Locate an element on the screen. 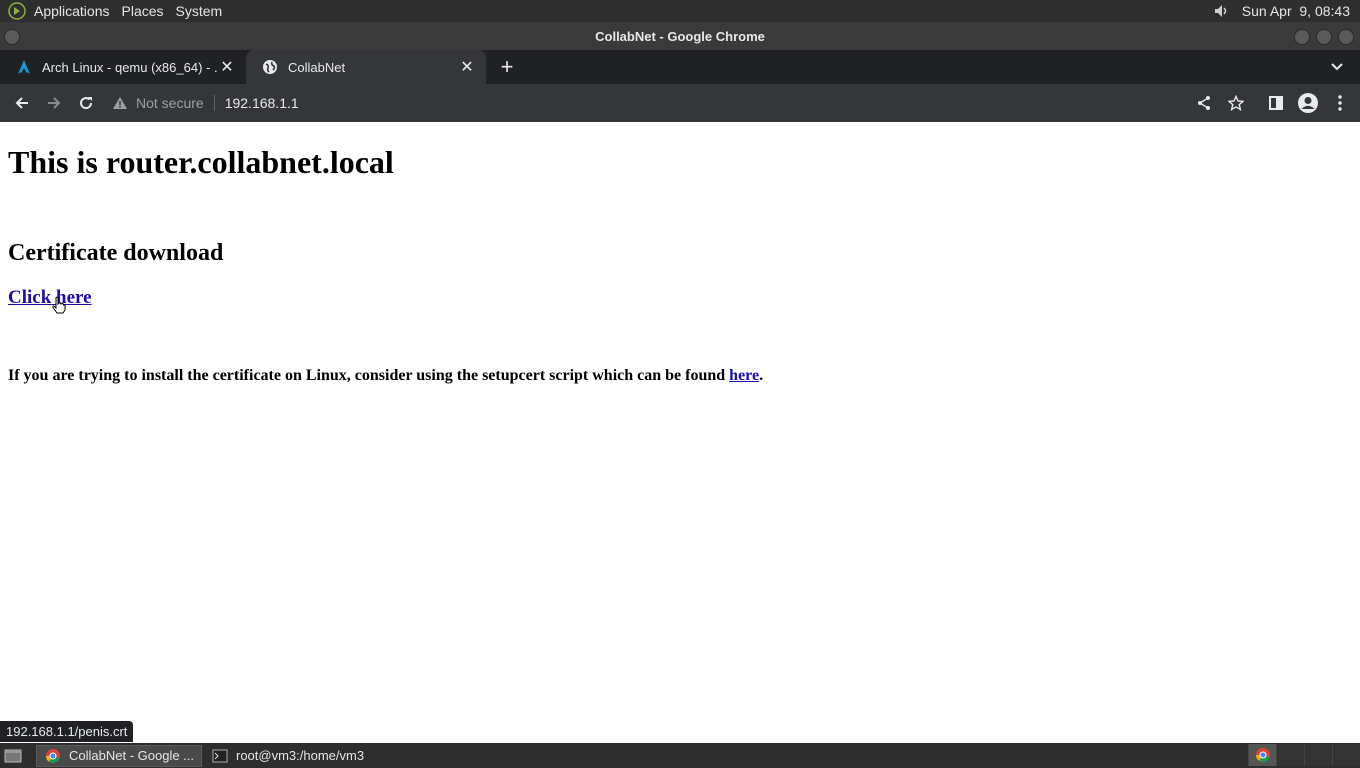 The height and width of the screenshot is (768, 1360). terminal-icon is located at coordinates (220, 756).